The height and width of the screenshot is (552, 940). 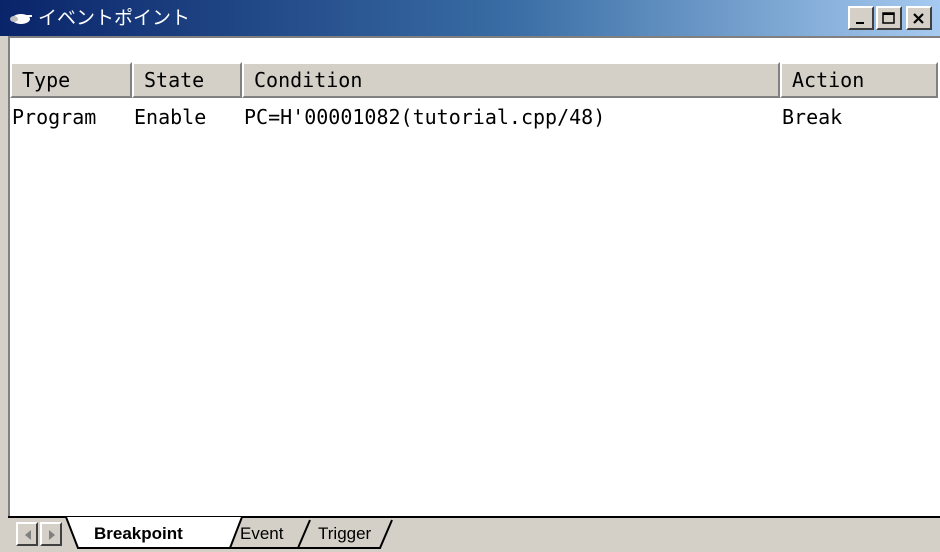 I want to click on close-button, so click(x=919, y=18).